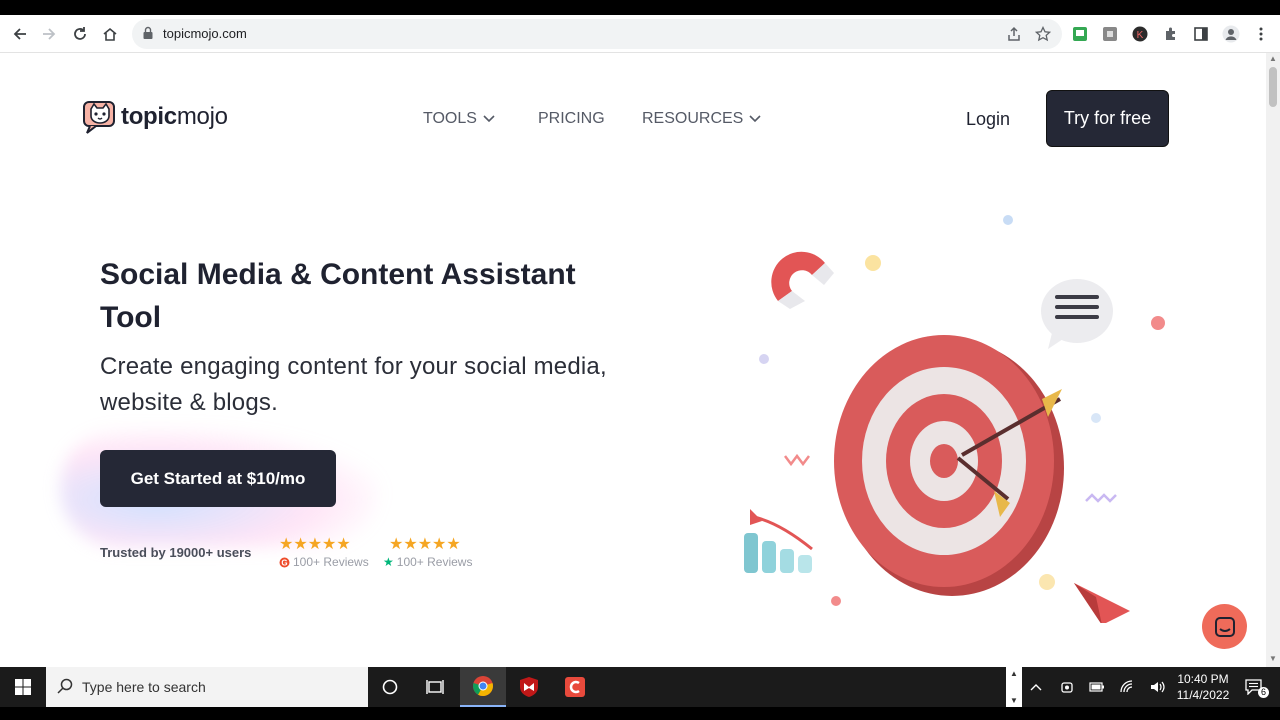  Describe the element at coordinates (49, 34) in the screenshot. I see `forward-icon` at that location.